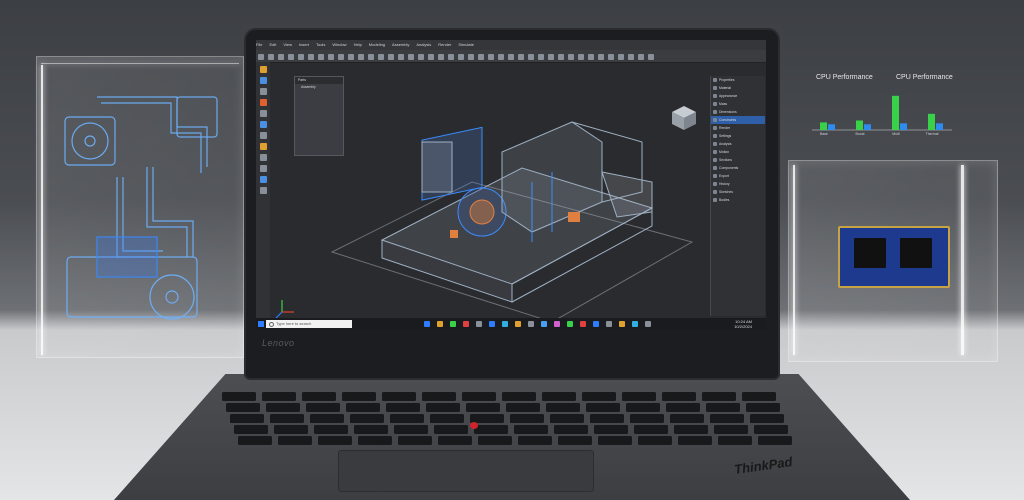 The height and width of the screenshot is (500, 1024). What do you see at coordinates (444, 44) in the screenshot?
I see `menu-item: Render` at bounding box center [444, 44].